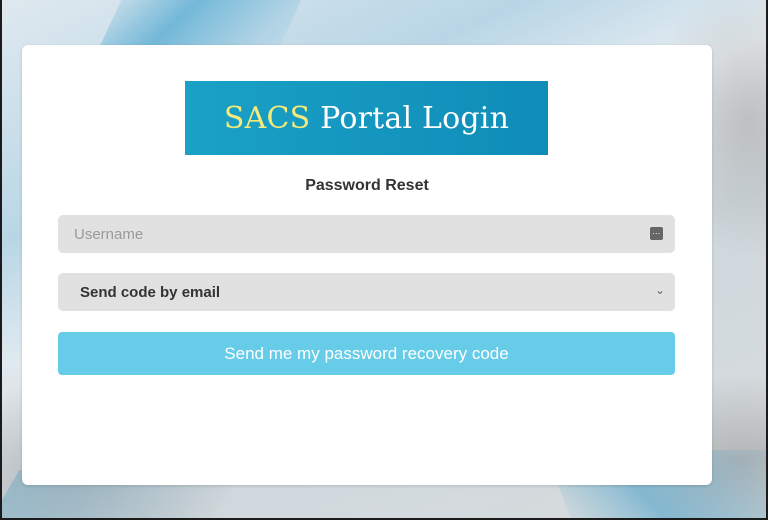 Image resolution: width=768 pixels, height=520 pixels. I want to click on portal-logo: SACS Portal Login, so click(366, 118).